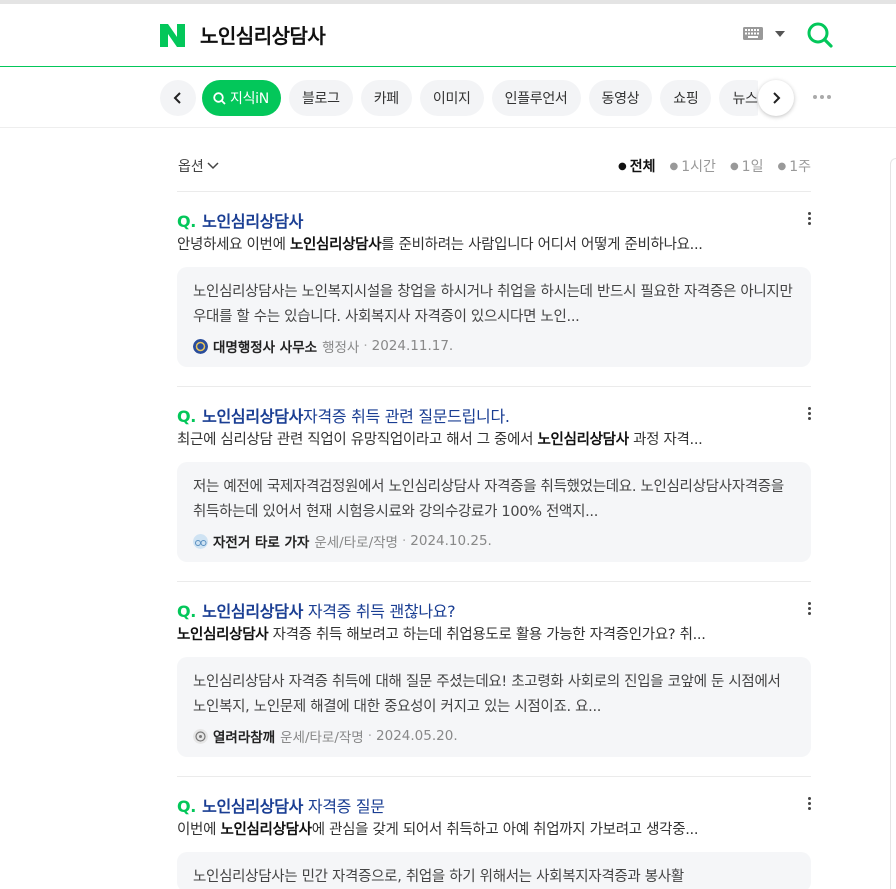 This screenshot has width=896, height=889. I want to click on author-name: 대명행정사 사무소, so click(265, 346).